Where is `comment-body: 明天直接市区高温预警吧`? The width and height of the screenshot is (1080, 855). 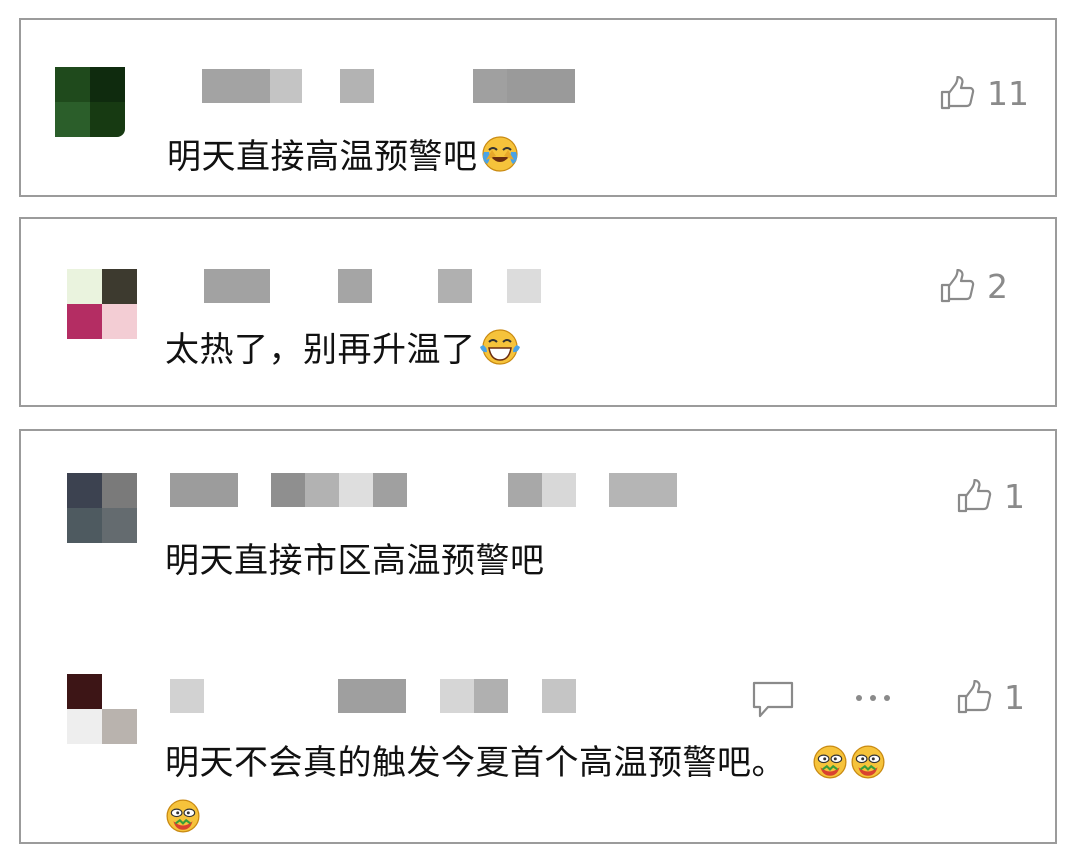
comment-body: 明天直接市区高温预警吧 is located at coordinates (355, 561).